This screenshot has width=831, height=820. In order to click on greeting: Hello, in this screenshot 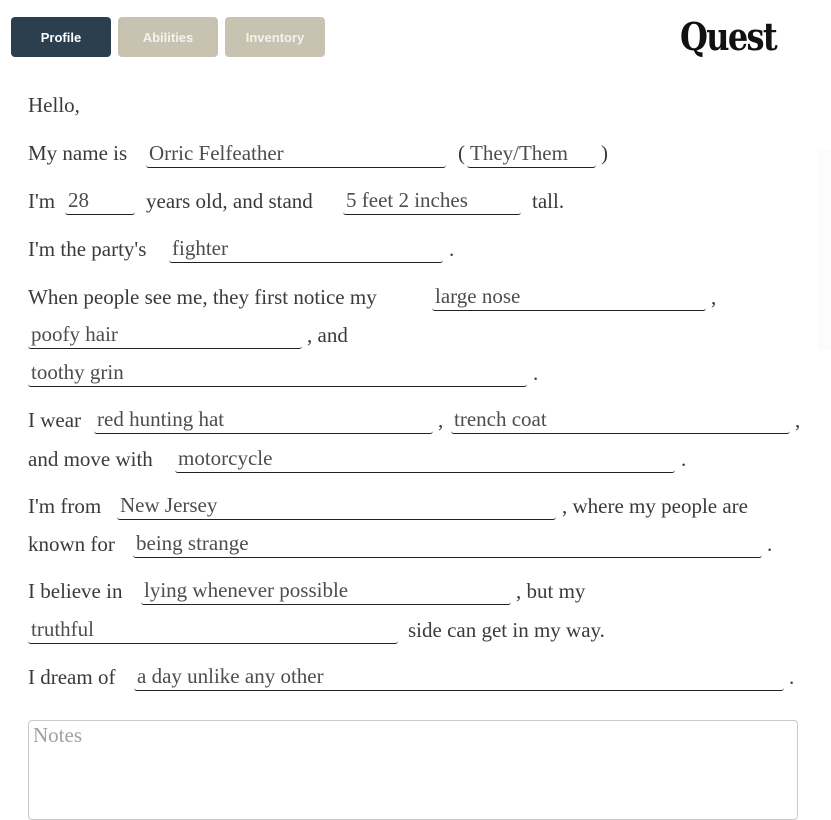, I will do `click(54, 105)`.